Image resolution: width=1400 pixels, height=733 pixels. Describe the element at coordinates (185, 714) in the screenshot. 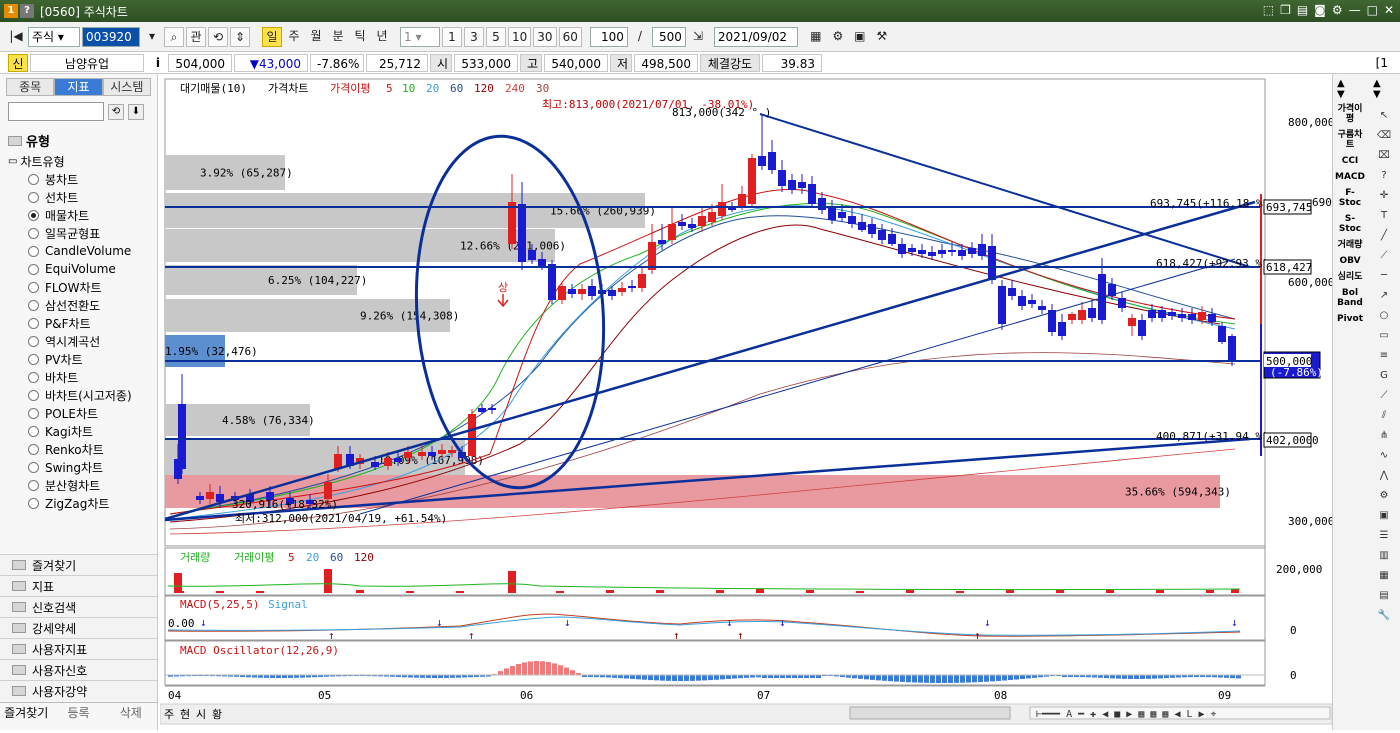

I see `bottom-tab-hyeon: 현` at that location.